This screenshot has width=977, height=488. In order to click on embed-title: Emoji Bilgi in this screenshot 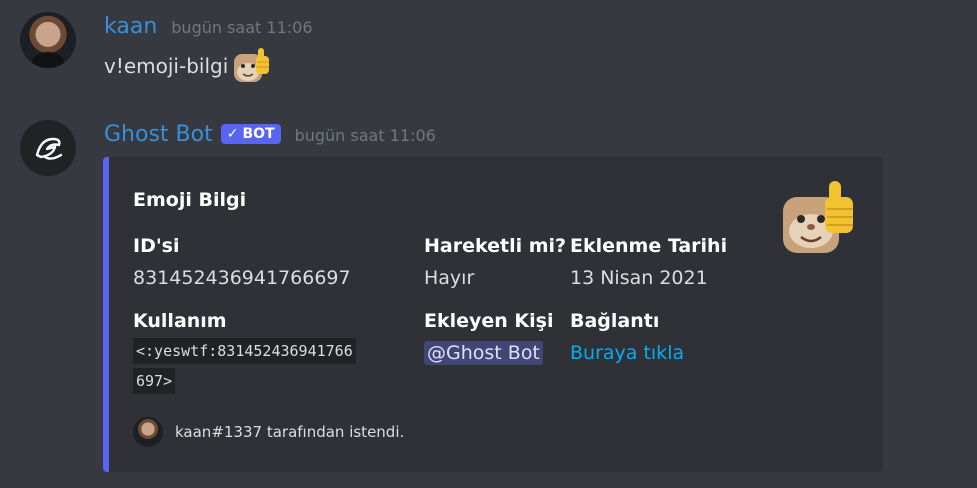, I will do `click(190, 200)`.